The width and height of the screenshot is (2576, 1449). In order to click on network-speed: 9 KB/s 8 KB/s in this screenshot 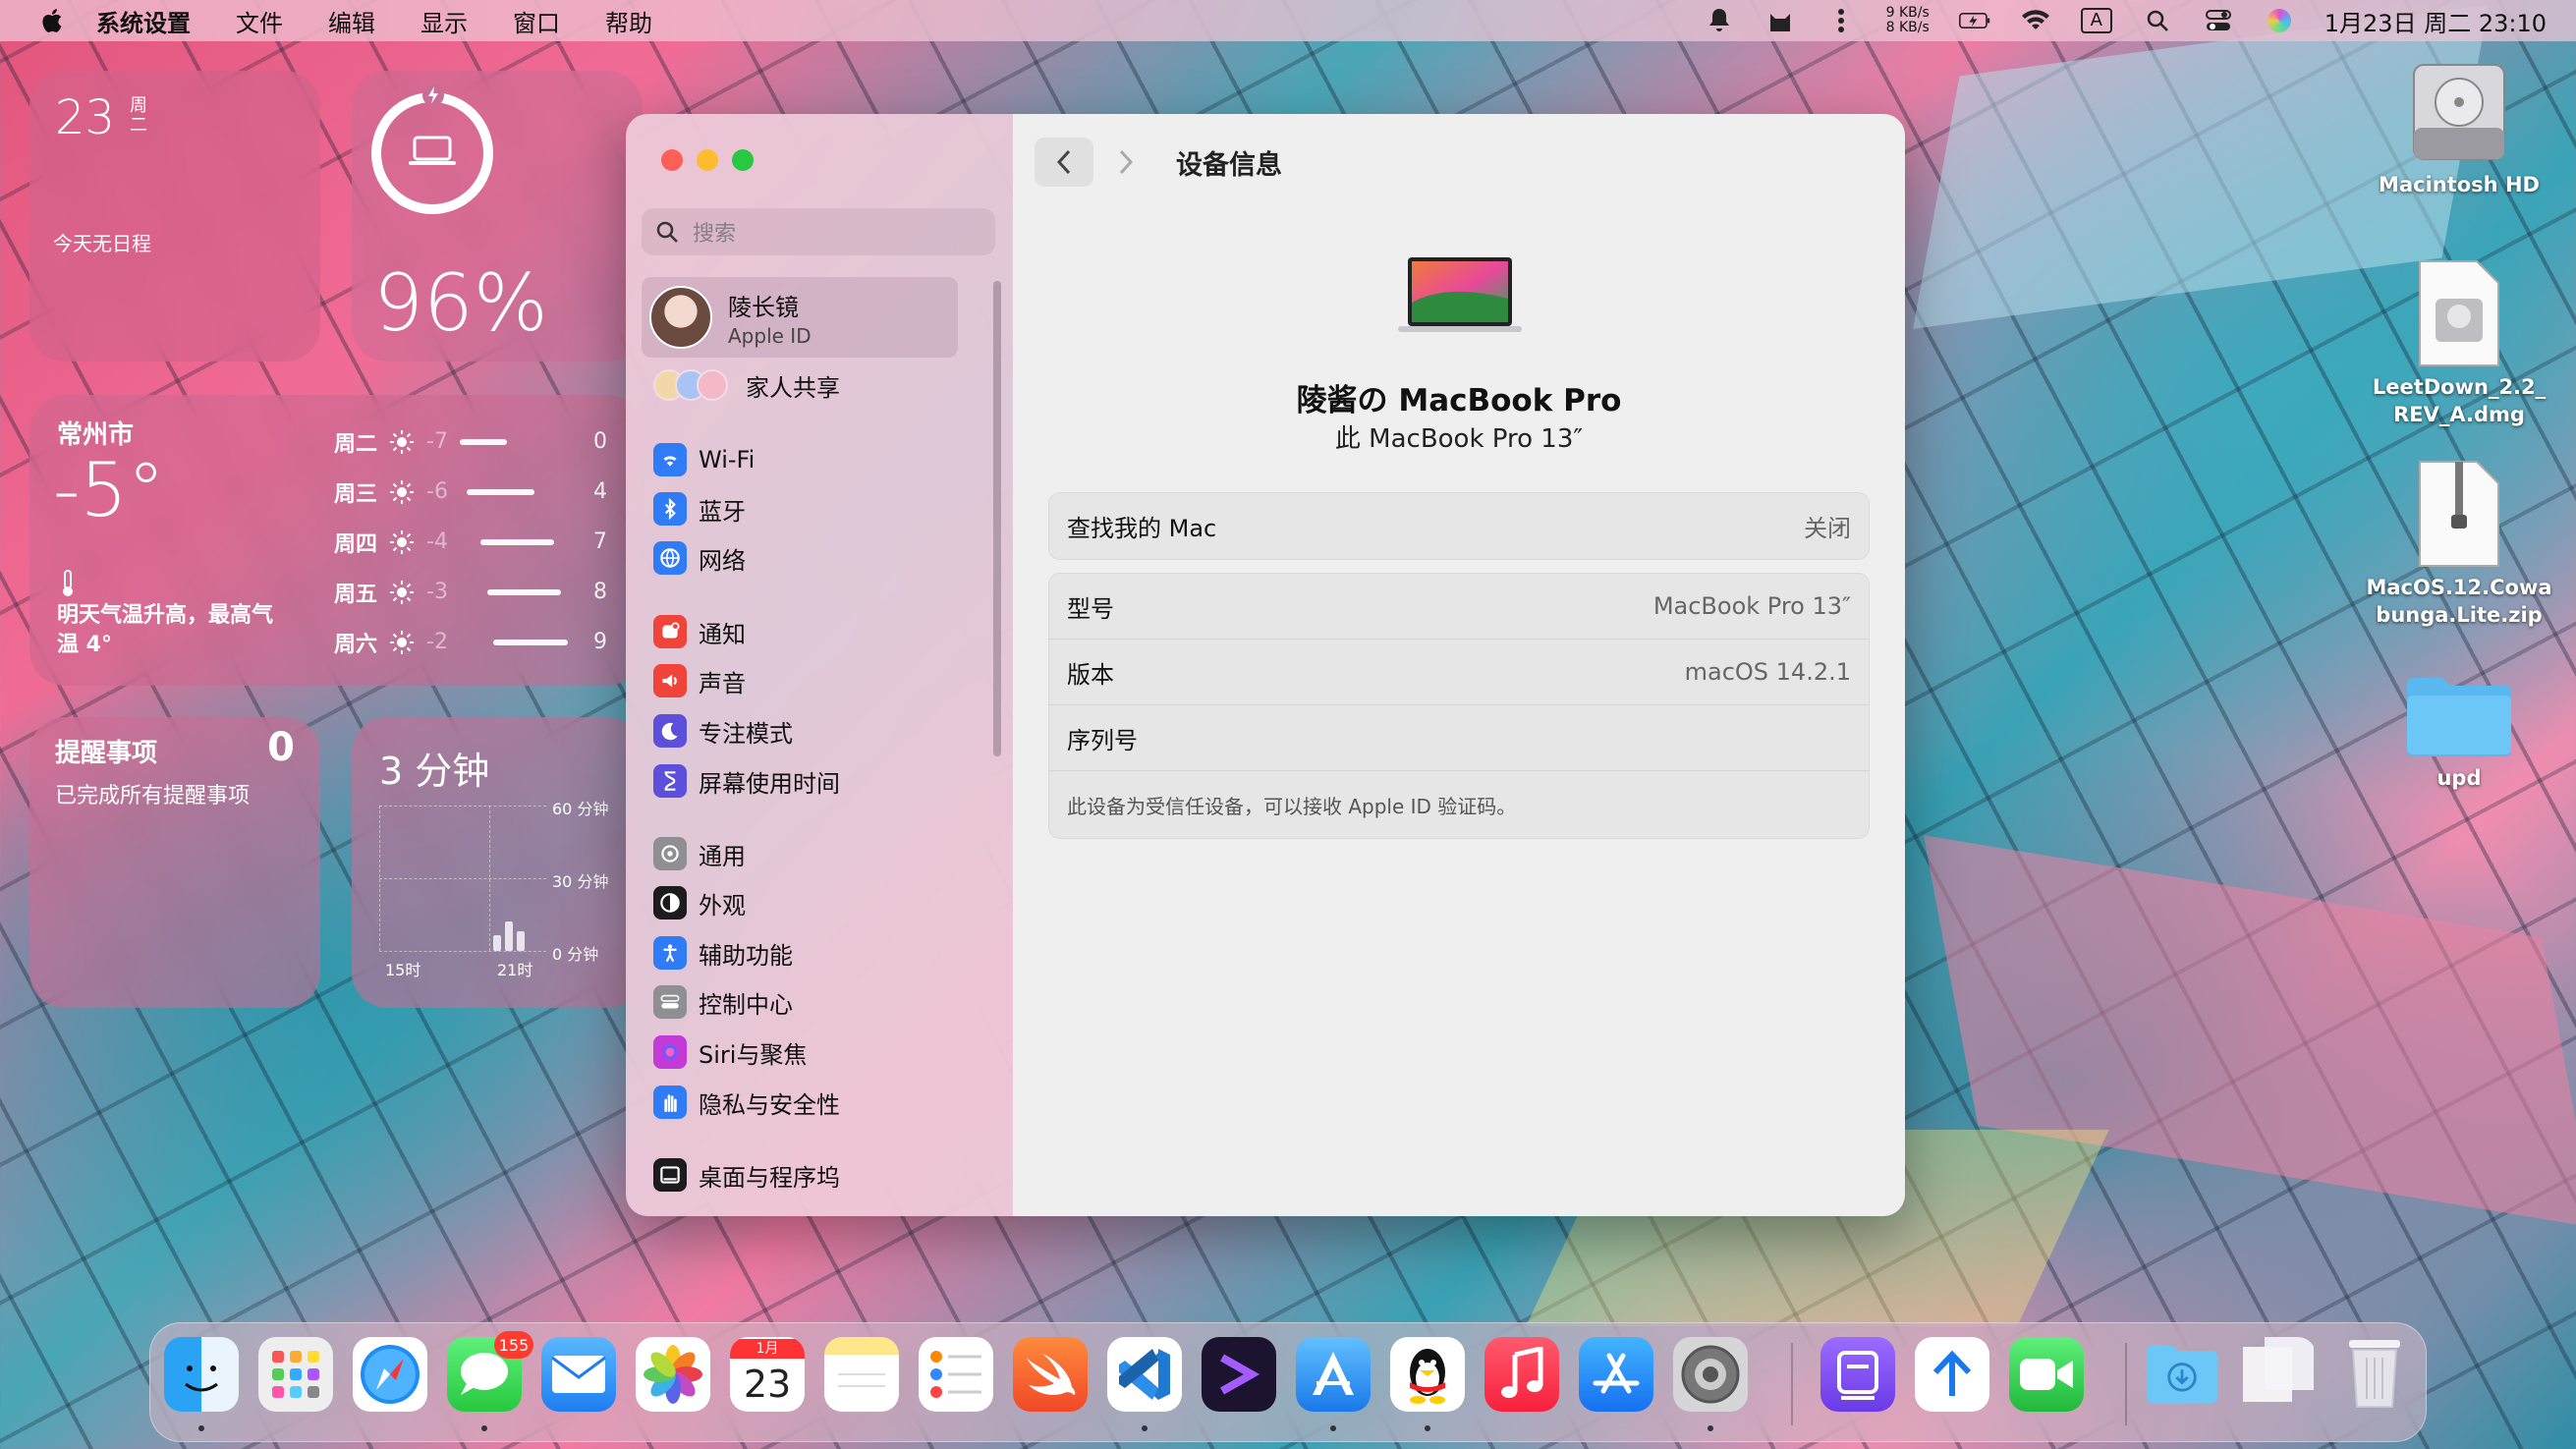, I will do `click(1908, 20)`.